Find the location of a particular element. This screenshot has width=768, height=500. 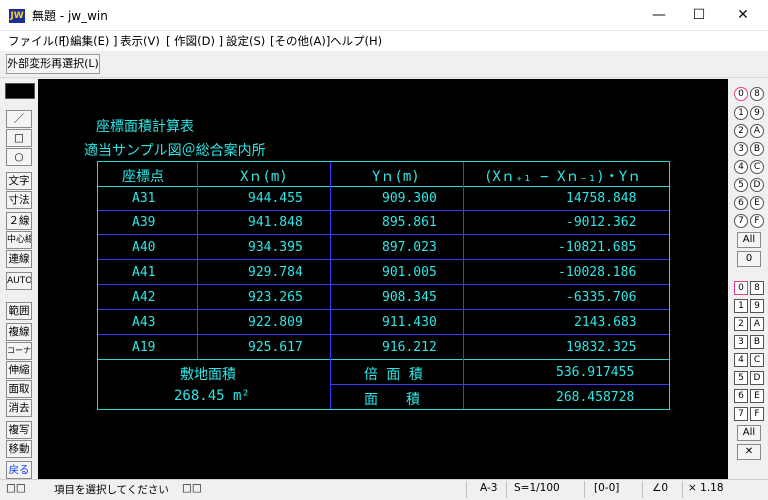

layer-group-button: B is located at coordinates (757, 149).